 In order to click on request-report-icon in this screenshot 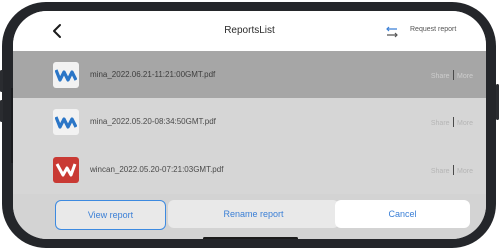, I will do `click(392, 31)`.